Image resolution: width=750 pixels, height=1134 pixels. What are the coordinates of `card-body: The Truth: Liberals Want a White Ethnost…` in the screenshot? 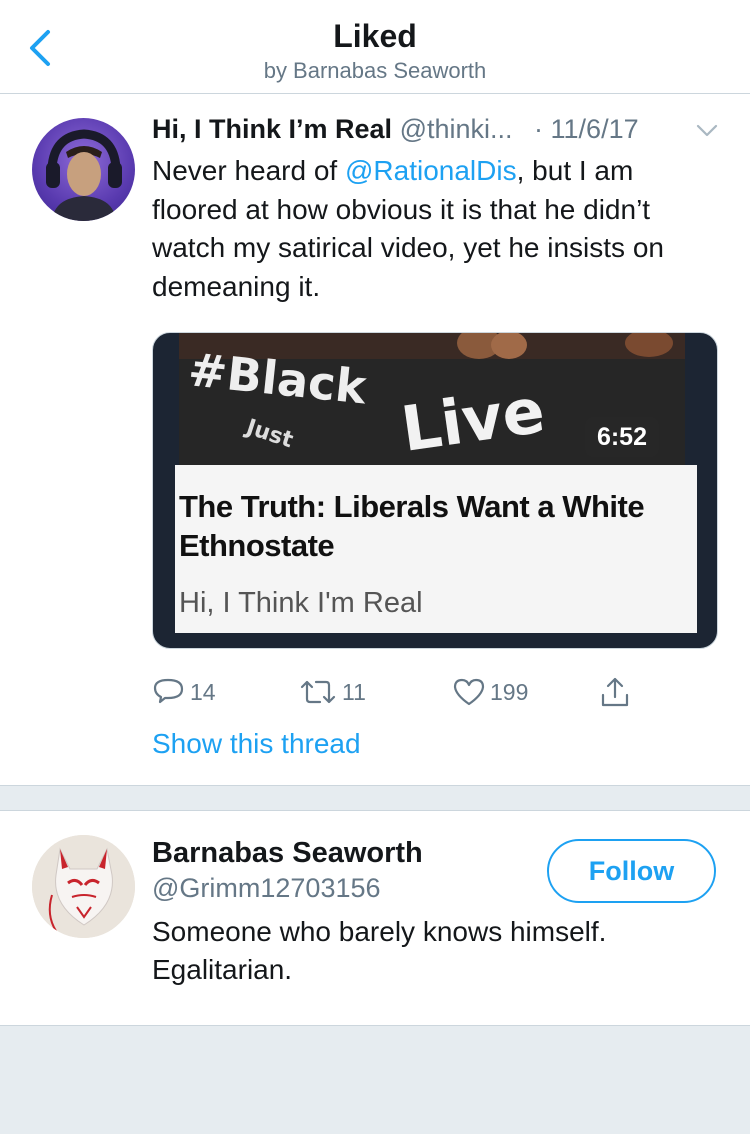 It's located at (436, 549).